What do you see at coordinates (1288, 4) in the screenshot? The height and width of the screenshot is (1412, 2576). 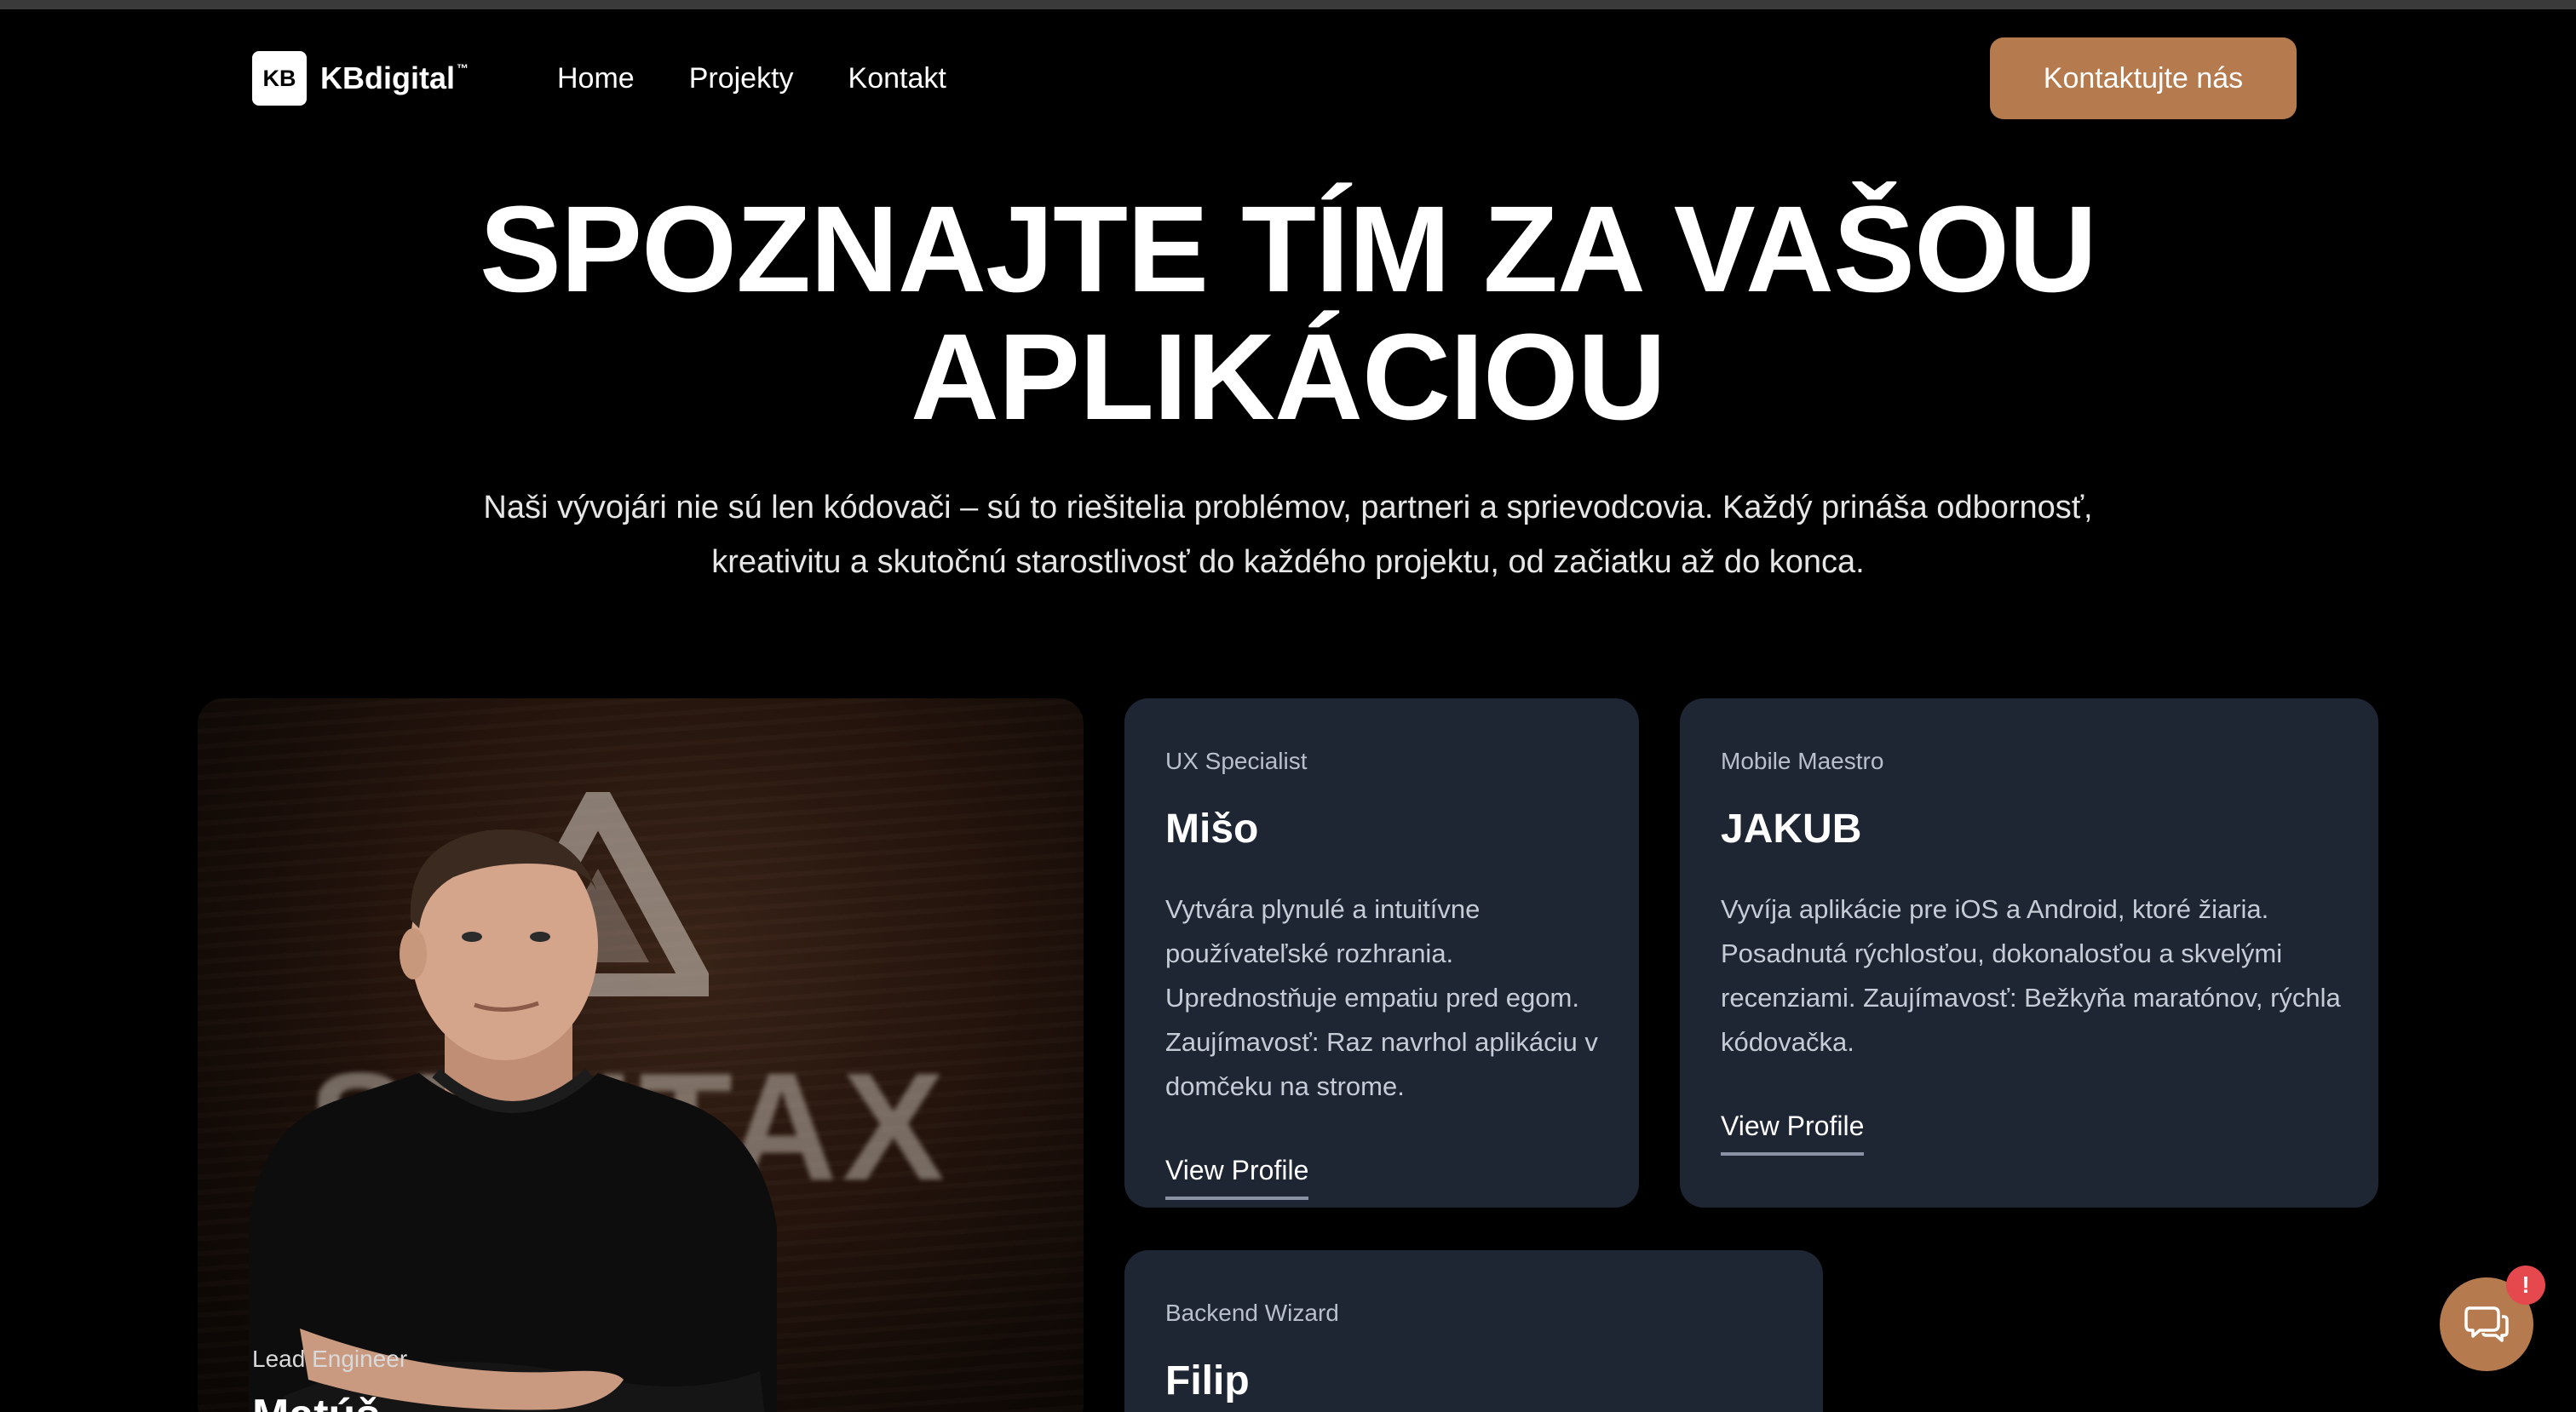 I see `browser-top-edge` at bounding box center [1288, 4].